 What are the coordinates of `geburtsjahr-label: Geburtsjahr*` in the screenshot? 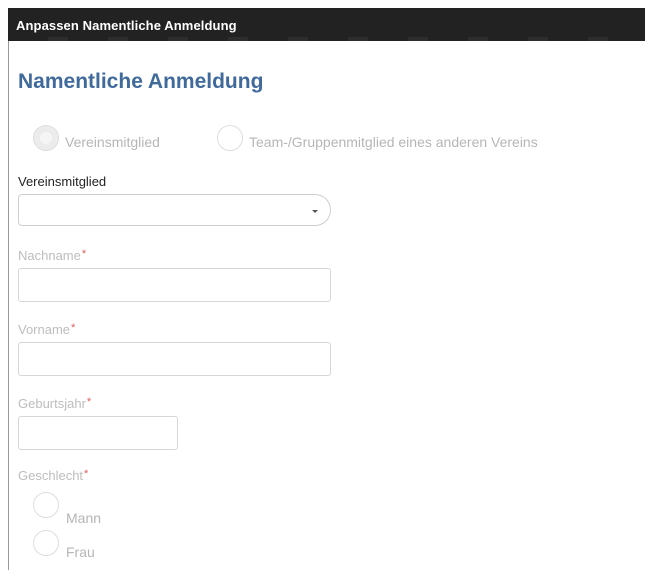 It's located at (55, 403).